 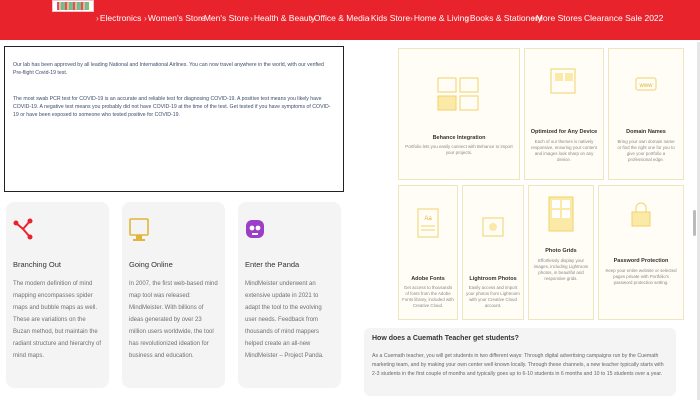 I want to click on devices-icon, so click(x=564, y=84).